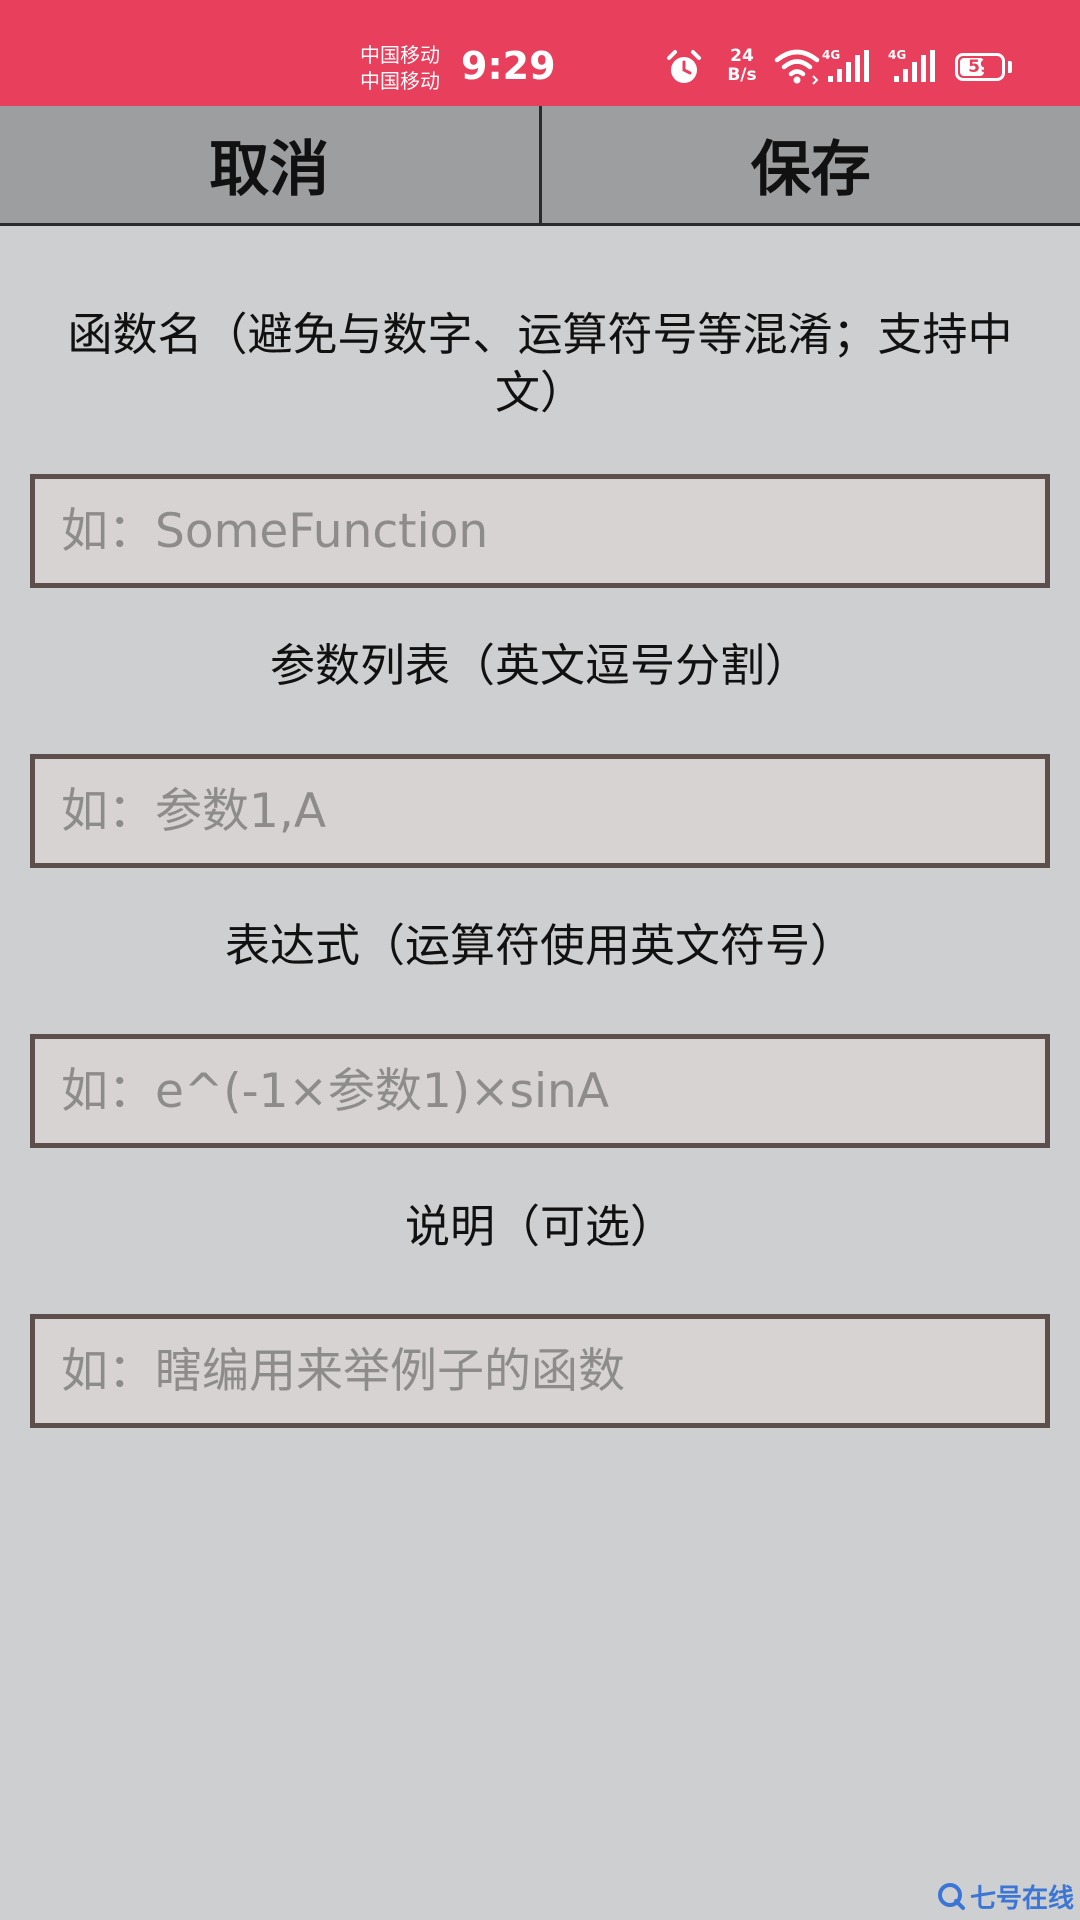  I want to click on expression-label: 表达式（运算符使用英文符号）, so click(539, 945).